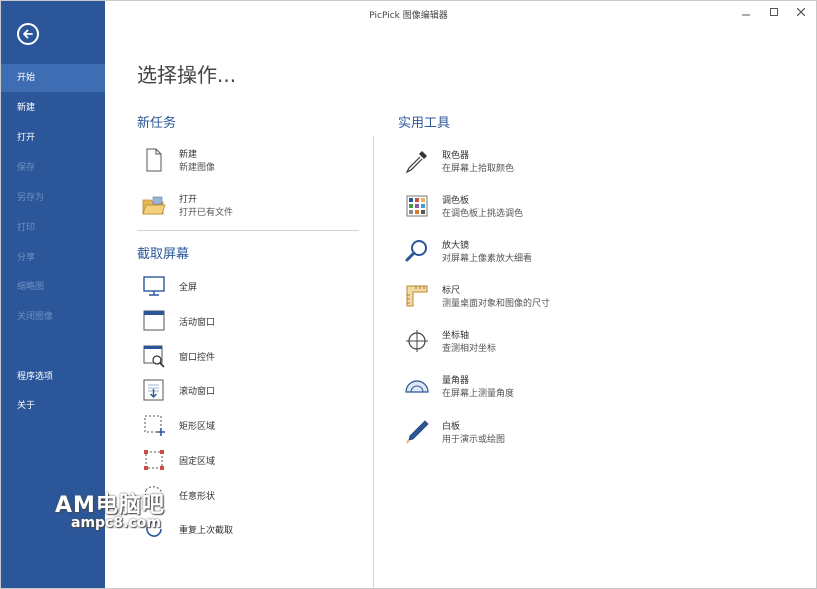 Image resolution: width=817 pixels, height=589 pixels. What do you see at coordinates (373, 362) in the screenshot?
I see `column-divider` at bounding box center [373, 362].